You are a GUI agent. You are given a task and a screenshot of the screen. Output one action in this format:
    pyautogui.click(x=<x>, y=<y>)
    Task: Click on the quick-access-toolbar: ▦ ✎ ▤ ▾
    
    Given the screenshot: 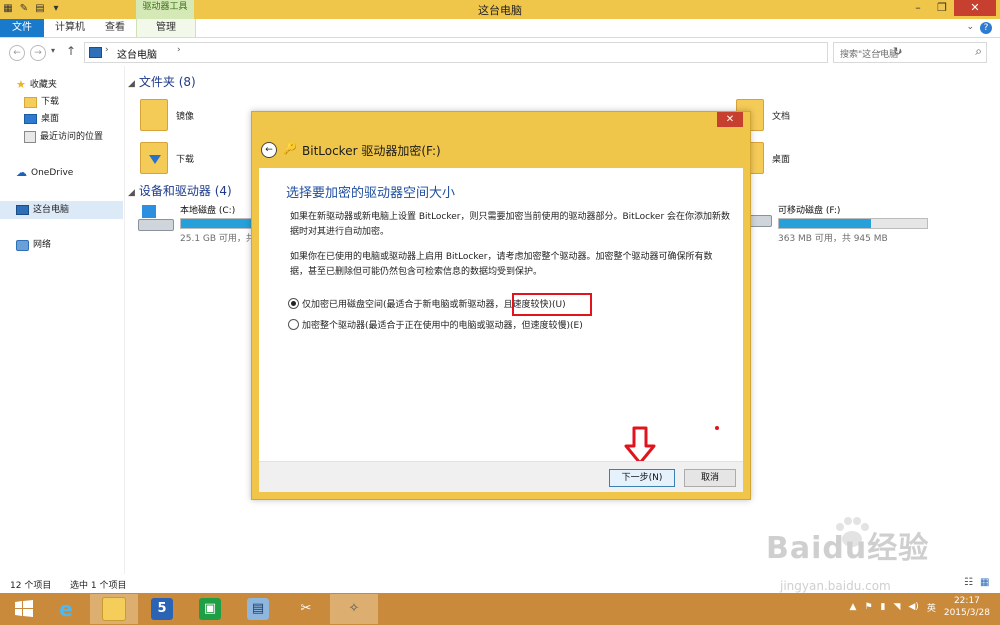 What is the action you would take?
    pyautogui.click(x=32, y=9)
    